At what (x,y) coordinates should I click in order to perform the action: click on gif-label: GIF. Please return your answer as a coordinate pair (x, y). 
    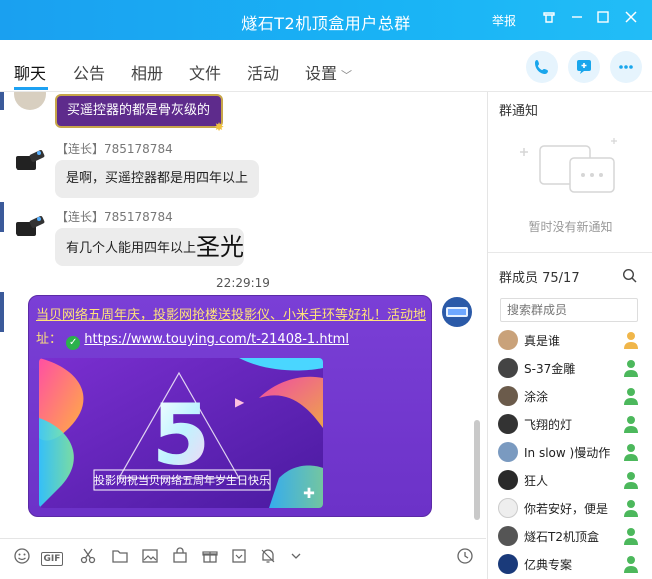
    Looking at the image, I should click on (52, 559).